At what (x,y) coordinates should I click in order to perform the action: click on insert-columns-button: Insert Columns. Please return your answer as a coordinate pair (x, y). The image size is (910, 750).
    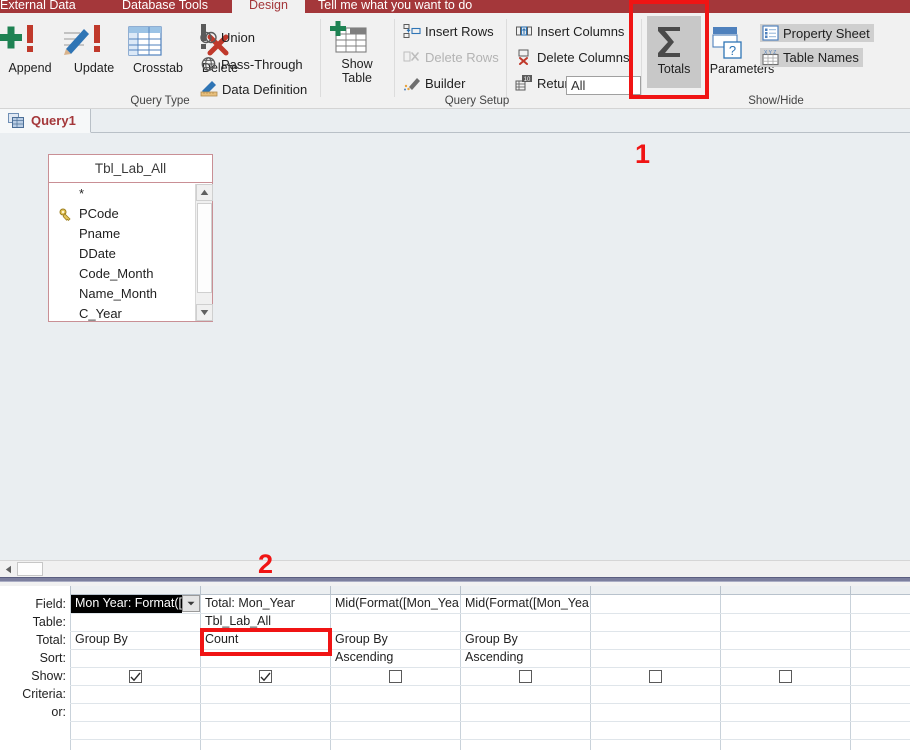
    Looking at the image, I should click on (569, 31).